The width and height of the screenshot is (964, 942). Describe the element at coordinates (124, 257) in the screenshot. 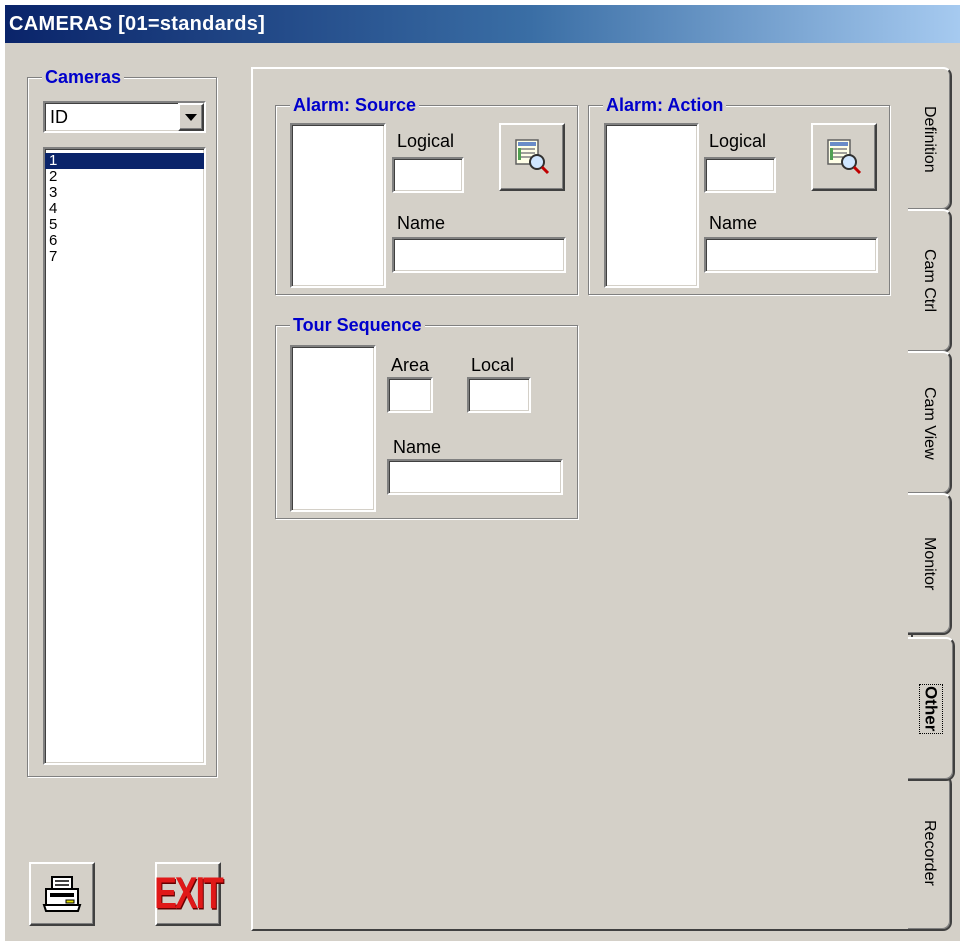

I see `camera-list-item: 7` at that location.